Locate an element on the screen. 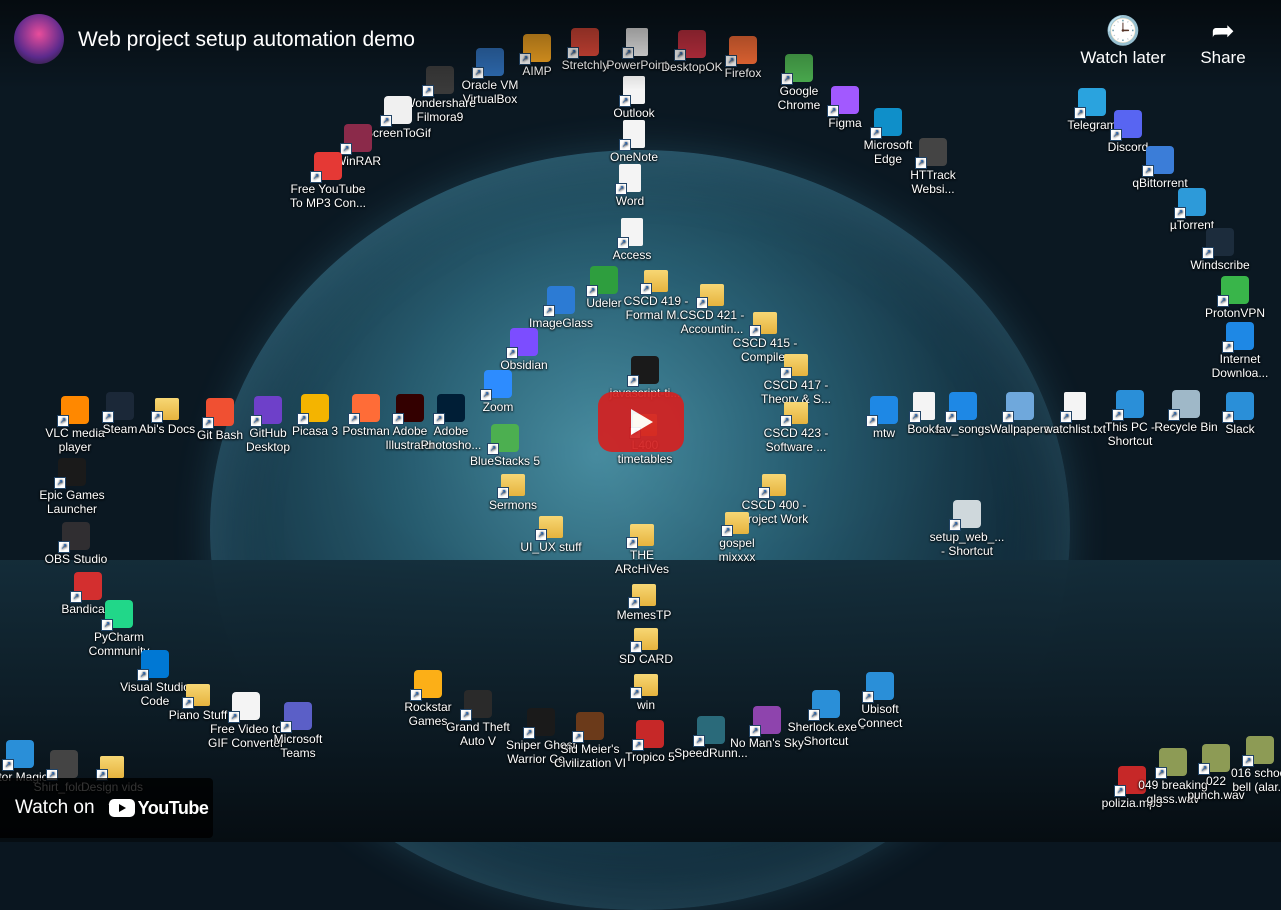 The image size is (1281, 910). watch-later-button: 🕒 Watch later is located at coordinates (1123, 41).